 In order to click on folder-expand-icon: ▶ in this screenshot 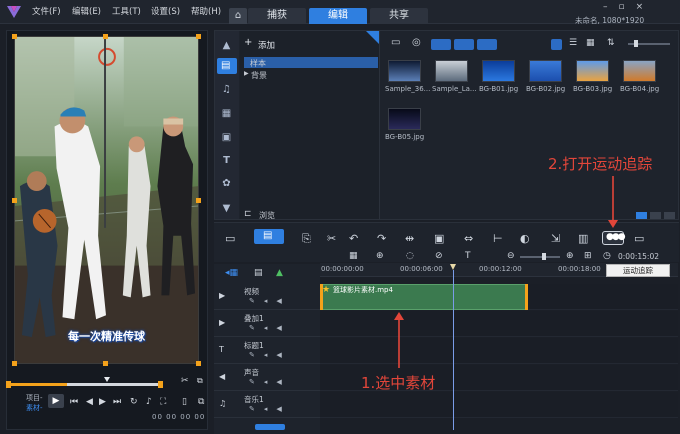, I will do `click(246, 73)`.